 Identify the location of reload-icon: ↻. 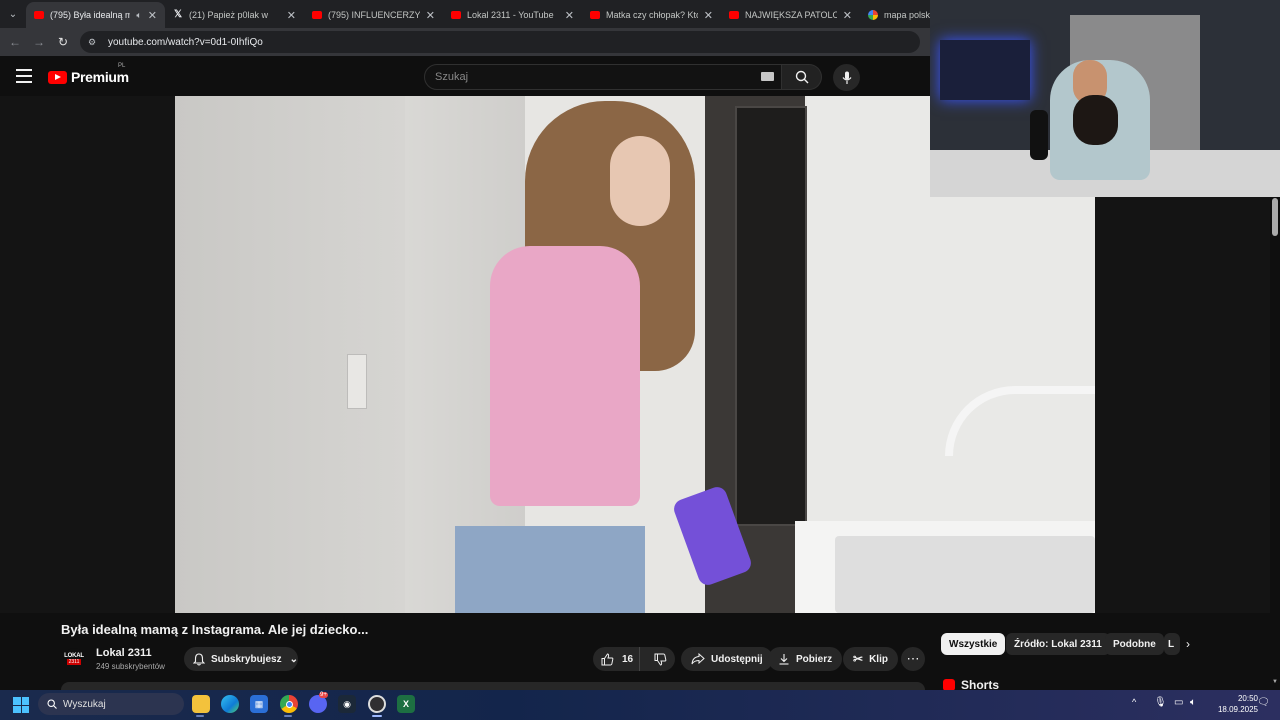
(63, 42).